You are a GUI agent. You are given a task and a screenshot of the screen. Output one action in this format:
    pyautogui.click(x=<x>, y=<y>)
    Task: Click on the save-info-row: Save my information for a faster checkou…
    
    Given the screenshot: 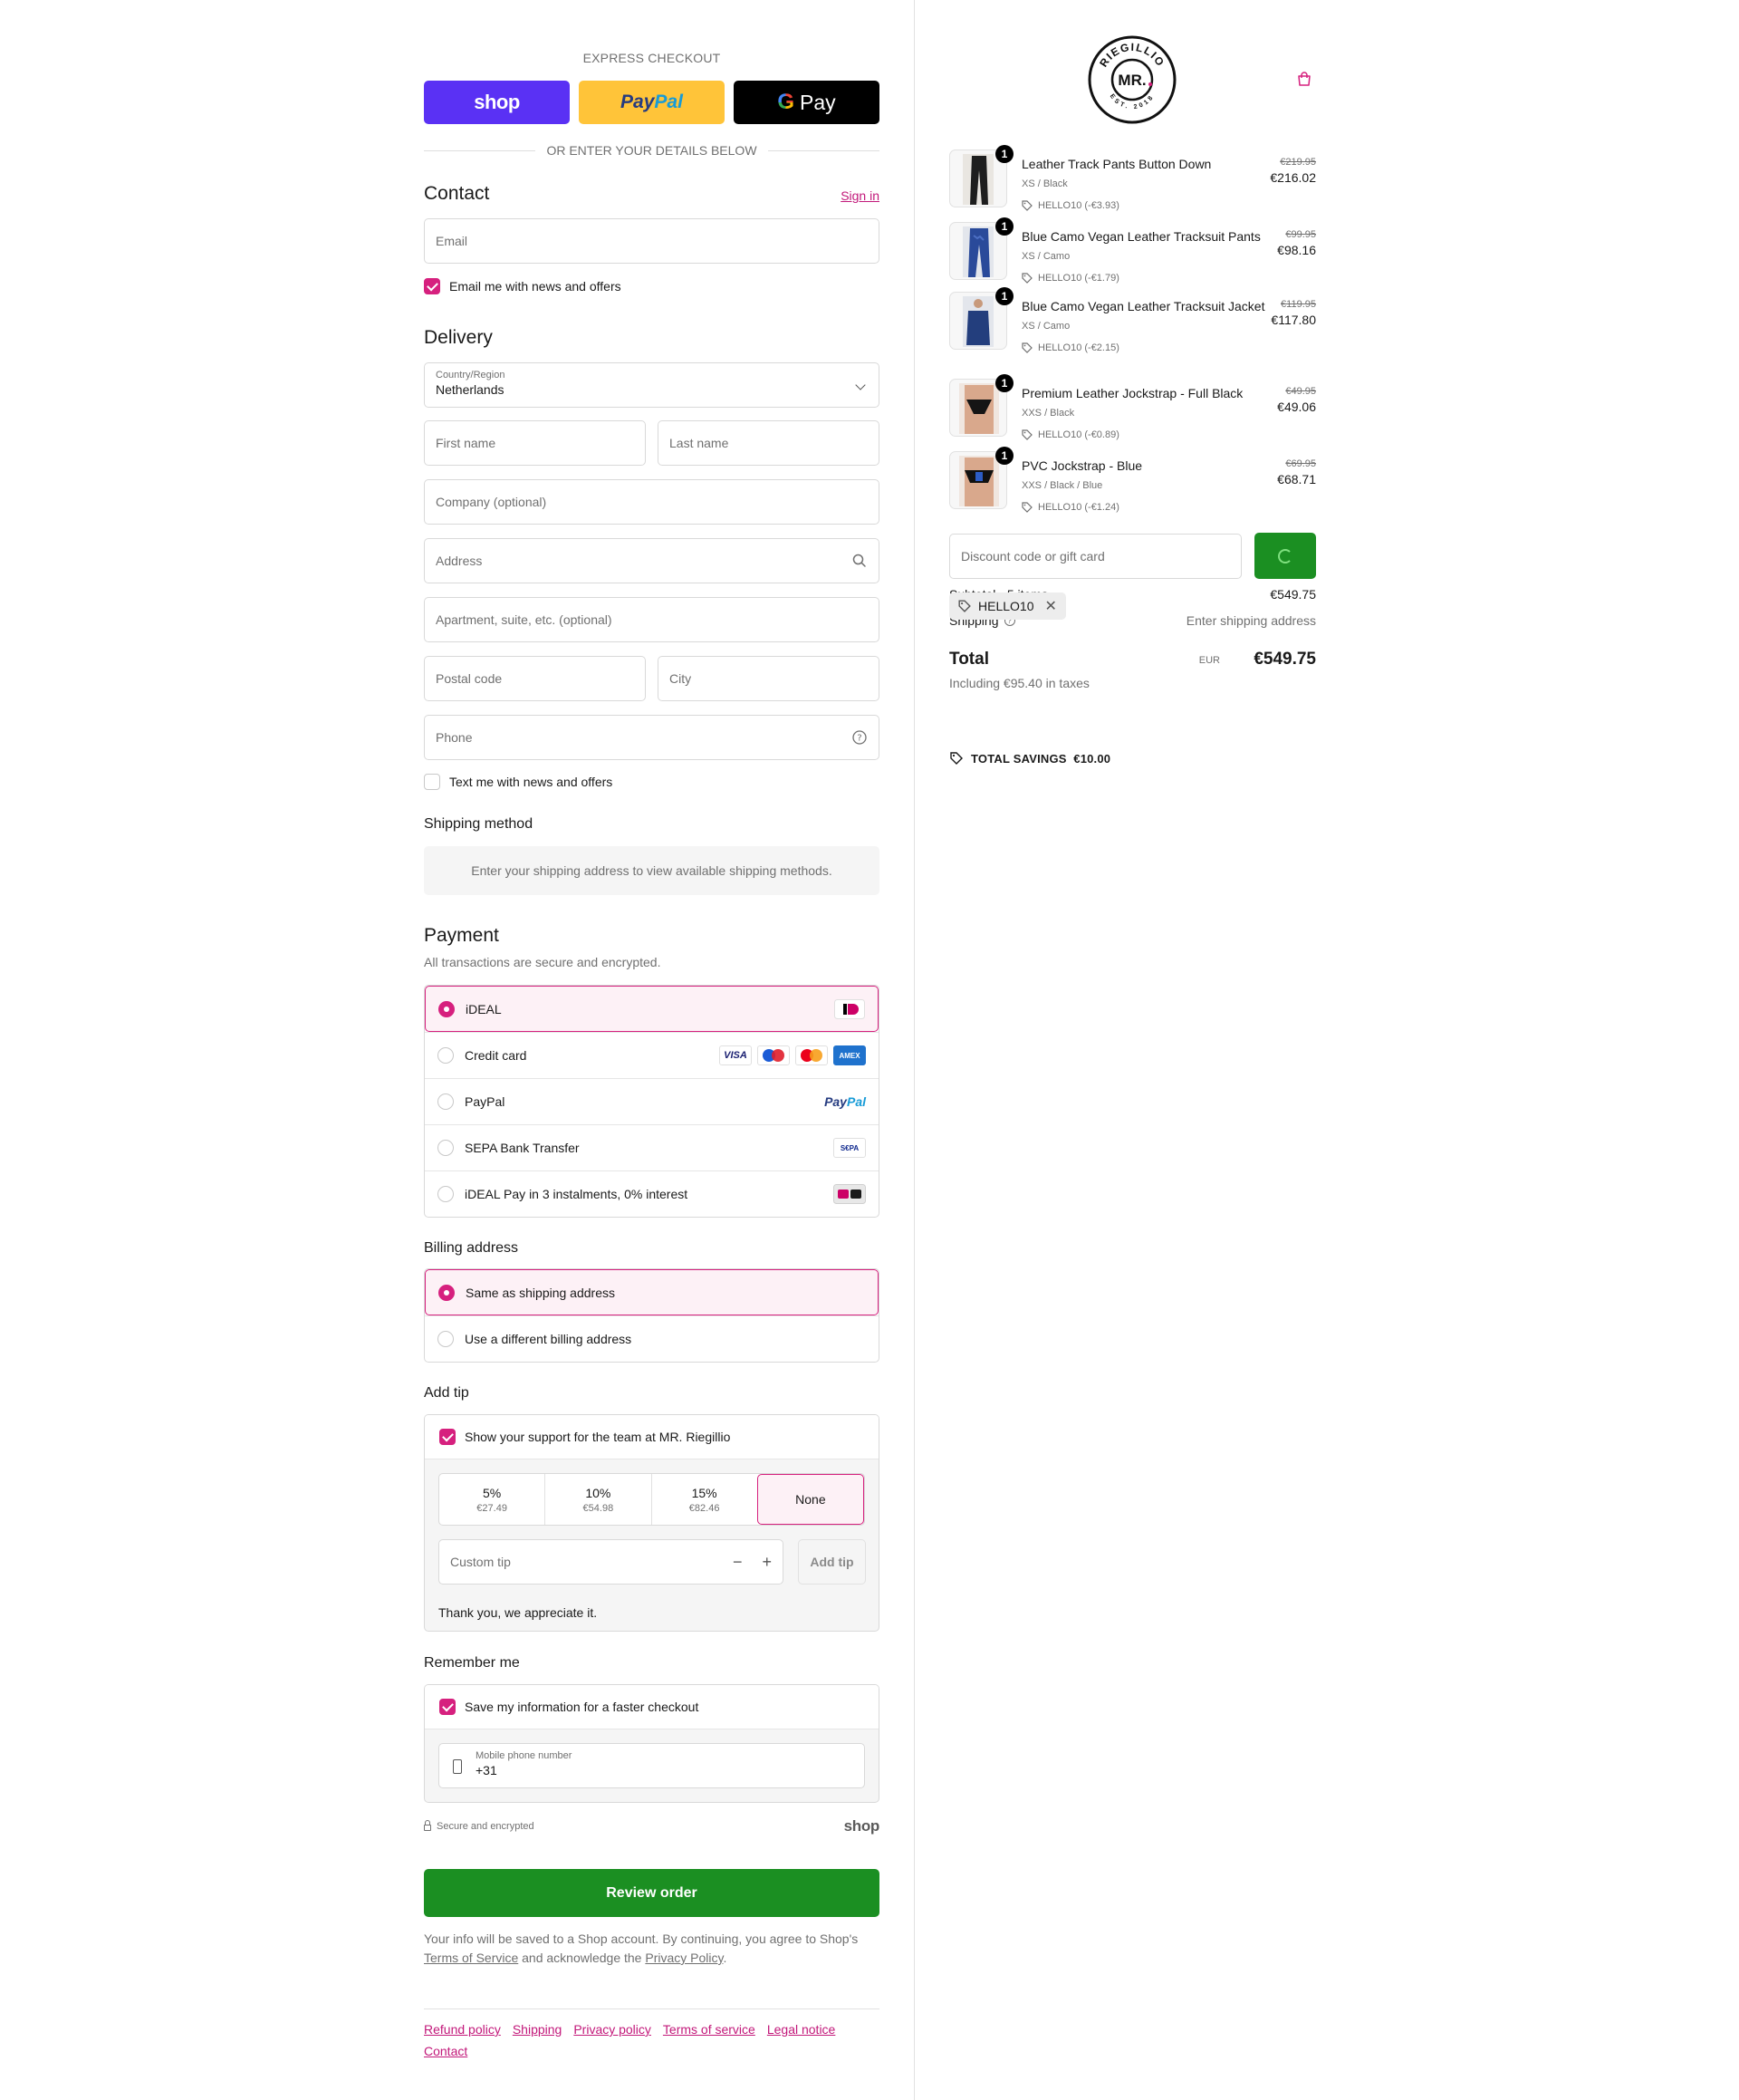 What is the action you would take?
    pyautogui.click(x=652, y=1707)
    